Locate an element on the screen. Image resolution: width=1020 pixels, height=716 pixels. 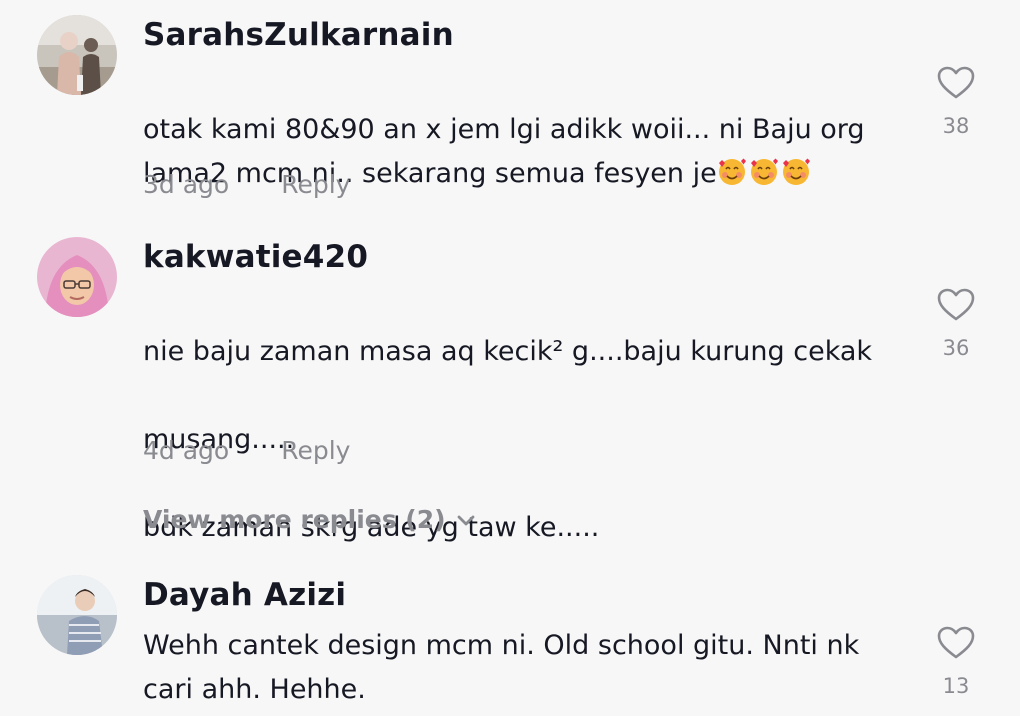
view-more-replies-label: View more replies (2) is located at coordinates (294, 519).